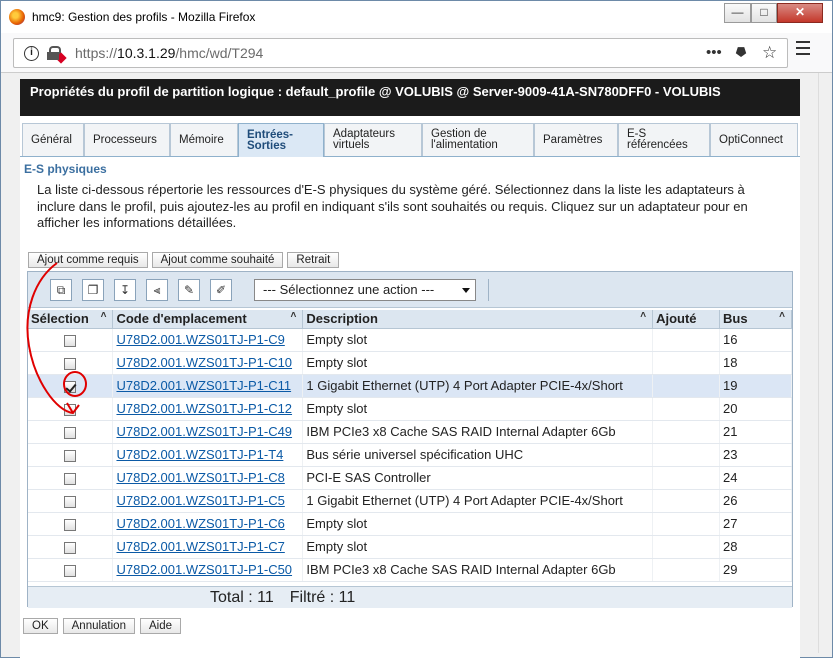  I want to click on tab-memory: Mémoire, so click(204, 139).